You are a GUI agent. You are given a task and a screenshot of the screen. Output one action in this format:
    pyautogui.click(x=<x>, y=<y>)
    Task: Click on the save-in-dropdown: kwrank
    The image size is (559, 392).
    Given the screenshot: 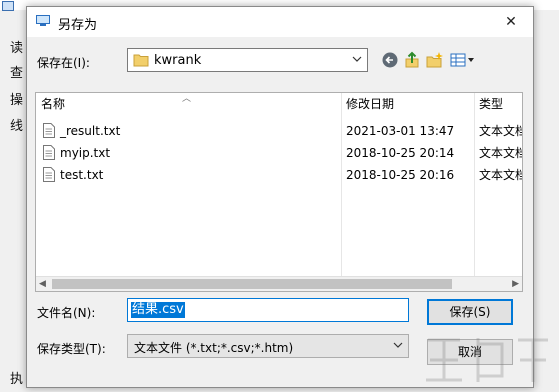 What is the action you would take?
    pyautogui.click(x=247, y=60)
    